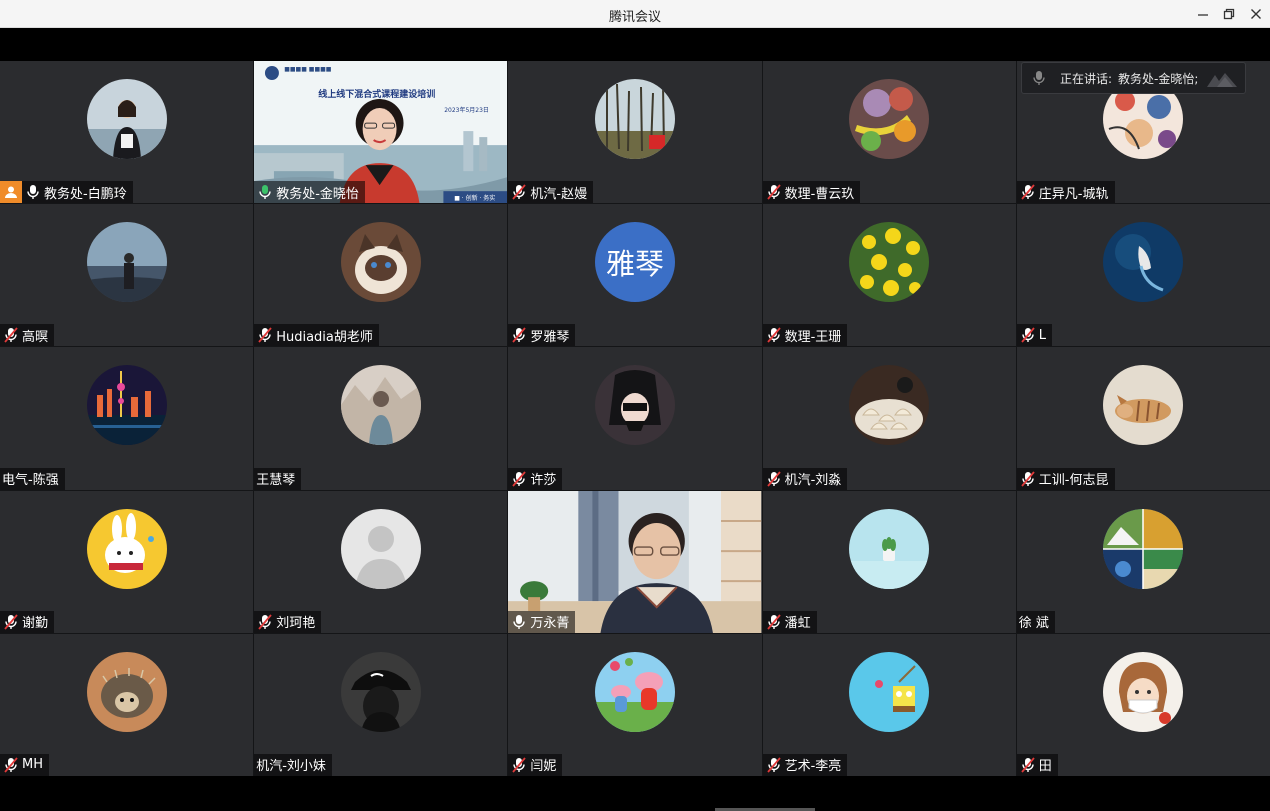 The width and height of the screenshot is (1270, 811). Describe the element at coordinates (475, 198) in the screenshot. I see `slide-footer: ■ · 创新 · 务实` at that location.